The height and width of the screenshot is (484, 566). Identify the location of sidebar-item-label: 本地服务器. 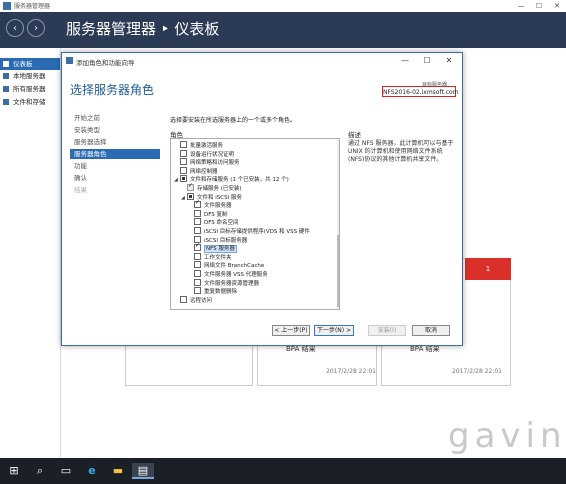
(29, 76).